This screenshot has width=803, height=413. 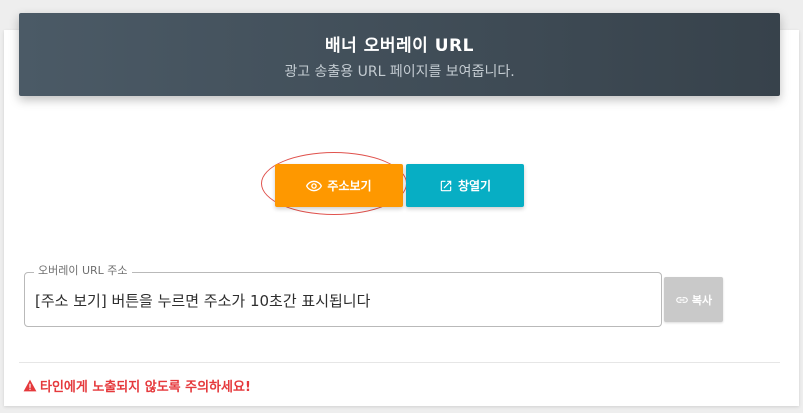 I want to click on external-link-icon, so click(x=446, y=185).